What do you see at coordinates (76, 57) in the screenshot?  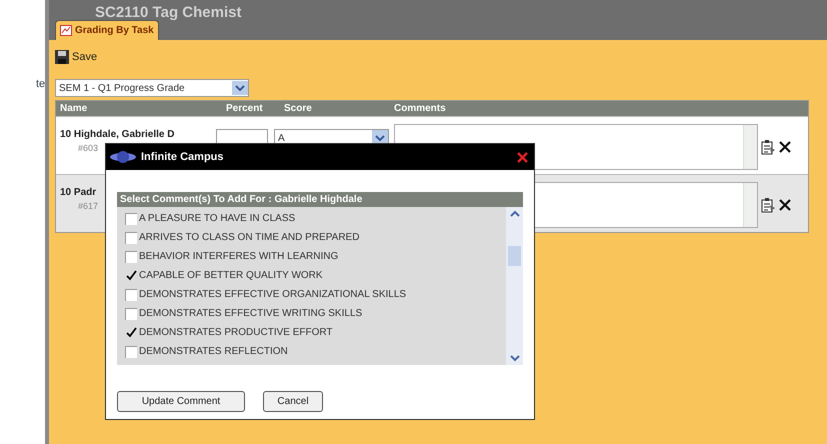 I see `save-button: Save` at bounding box center [76, 57].